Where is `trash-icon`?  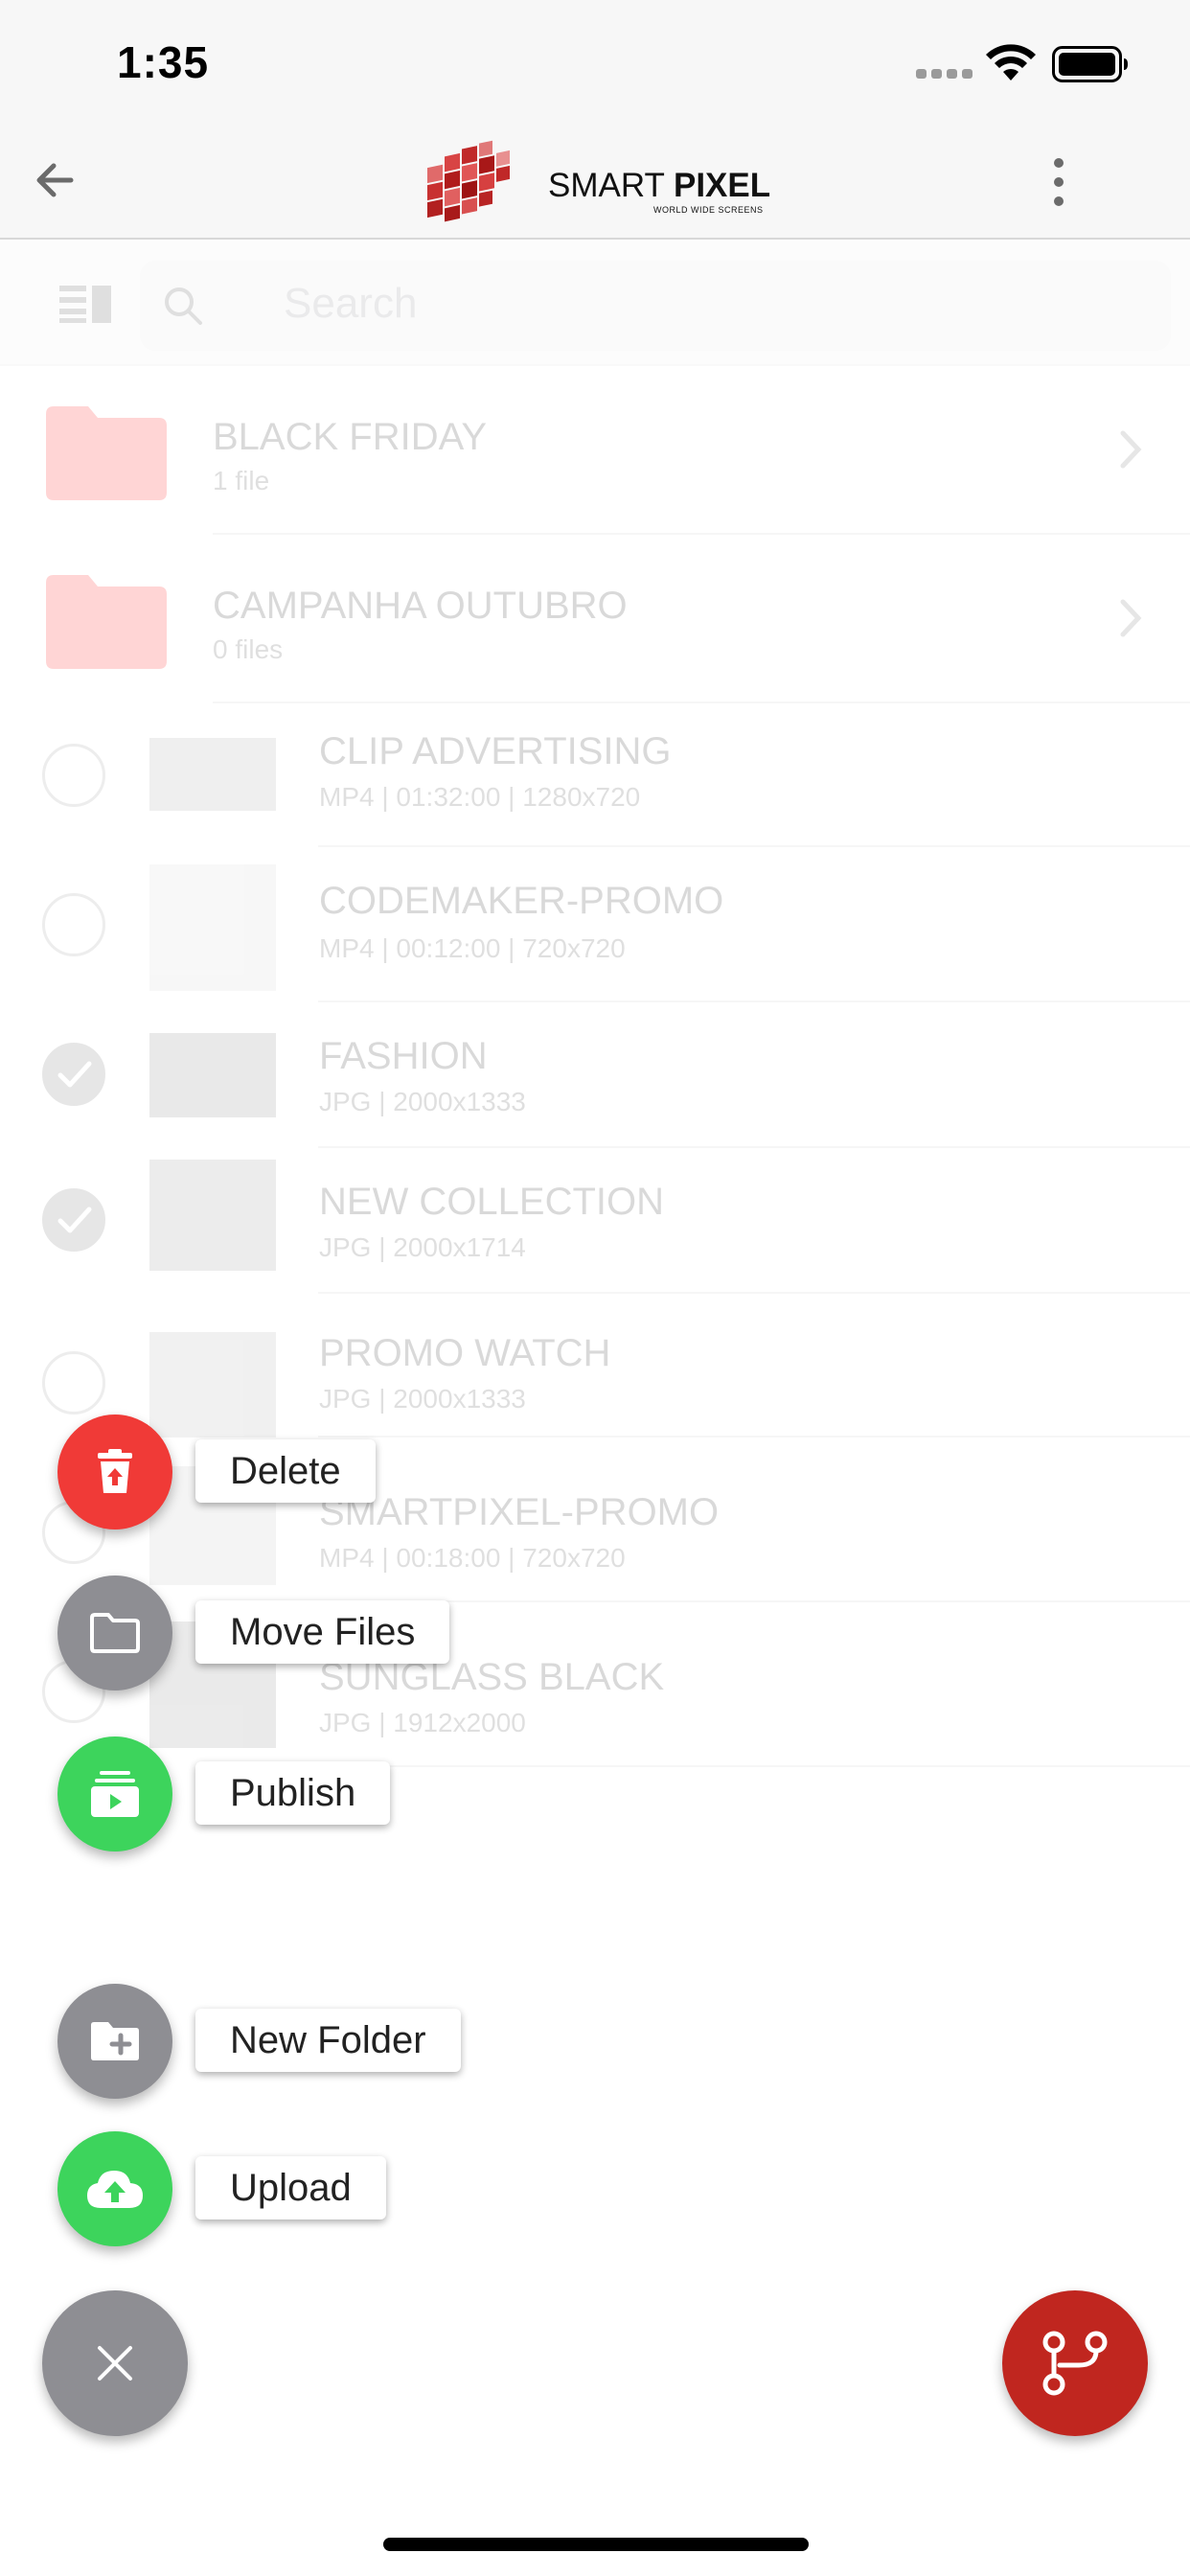
trash-icon is located at coordinates (115, 1471).